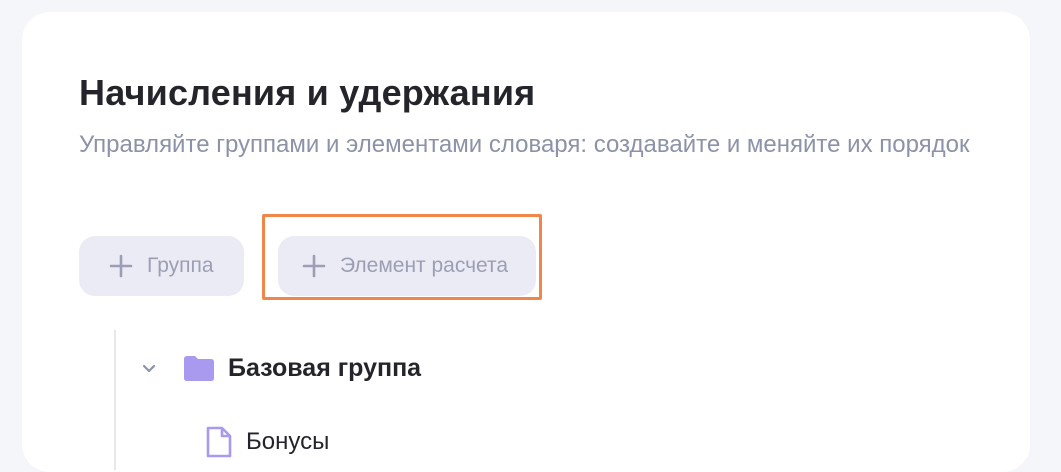 Image resolution: width=1061 pixels, height=472 pixels. I want to click on chevron-down-icon, so click(149, 368).